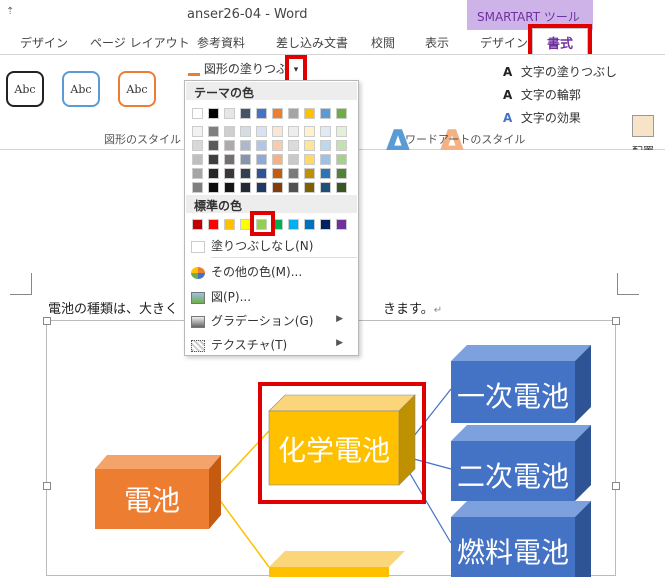  I want to click on green-swatch-highlight, so click(262, 223).